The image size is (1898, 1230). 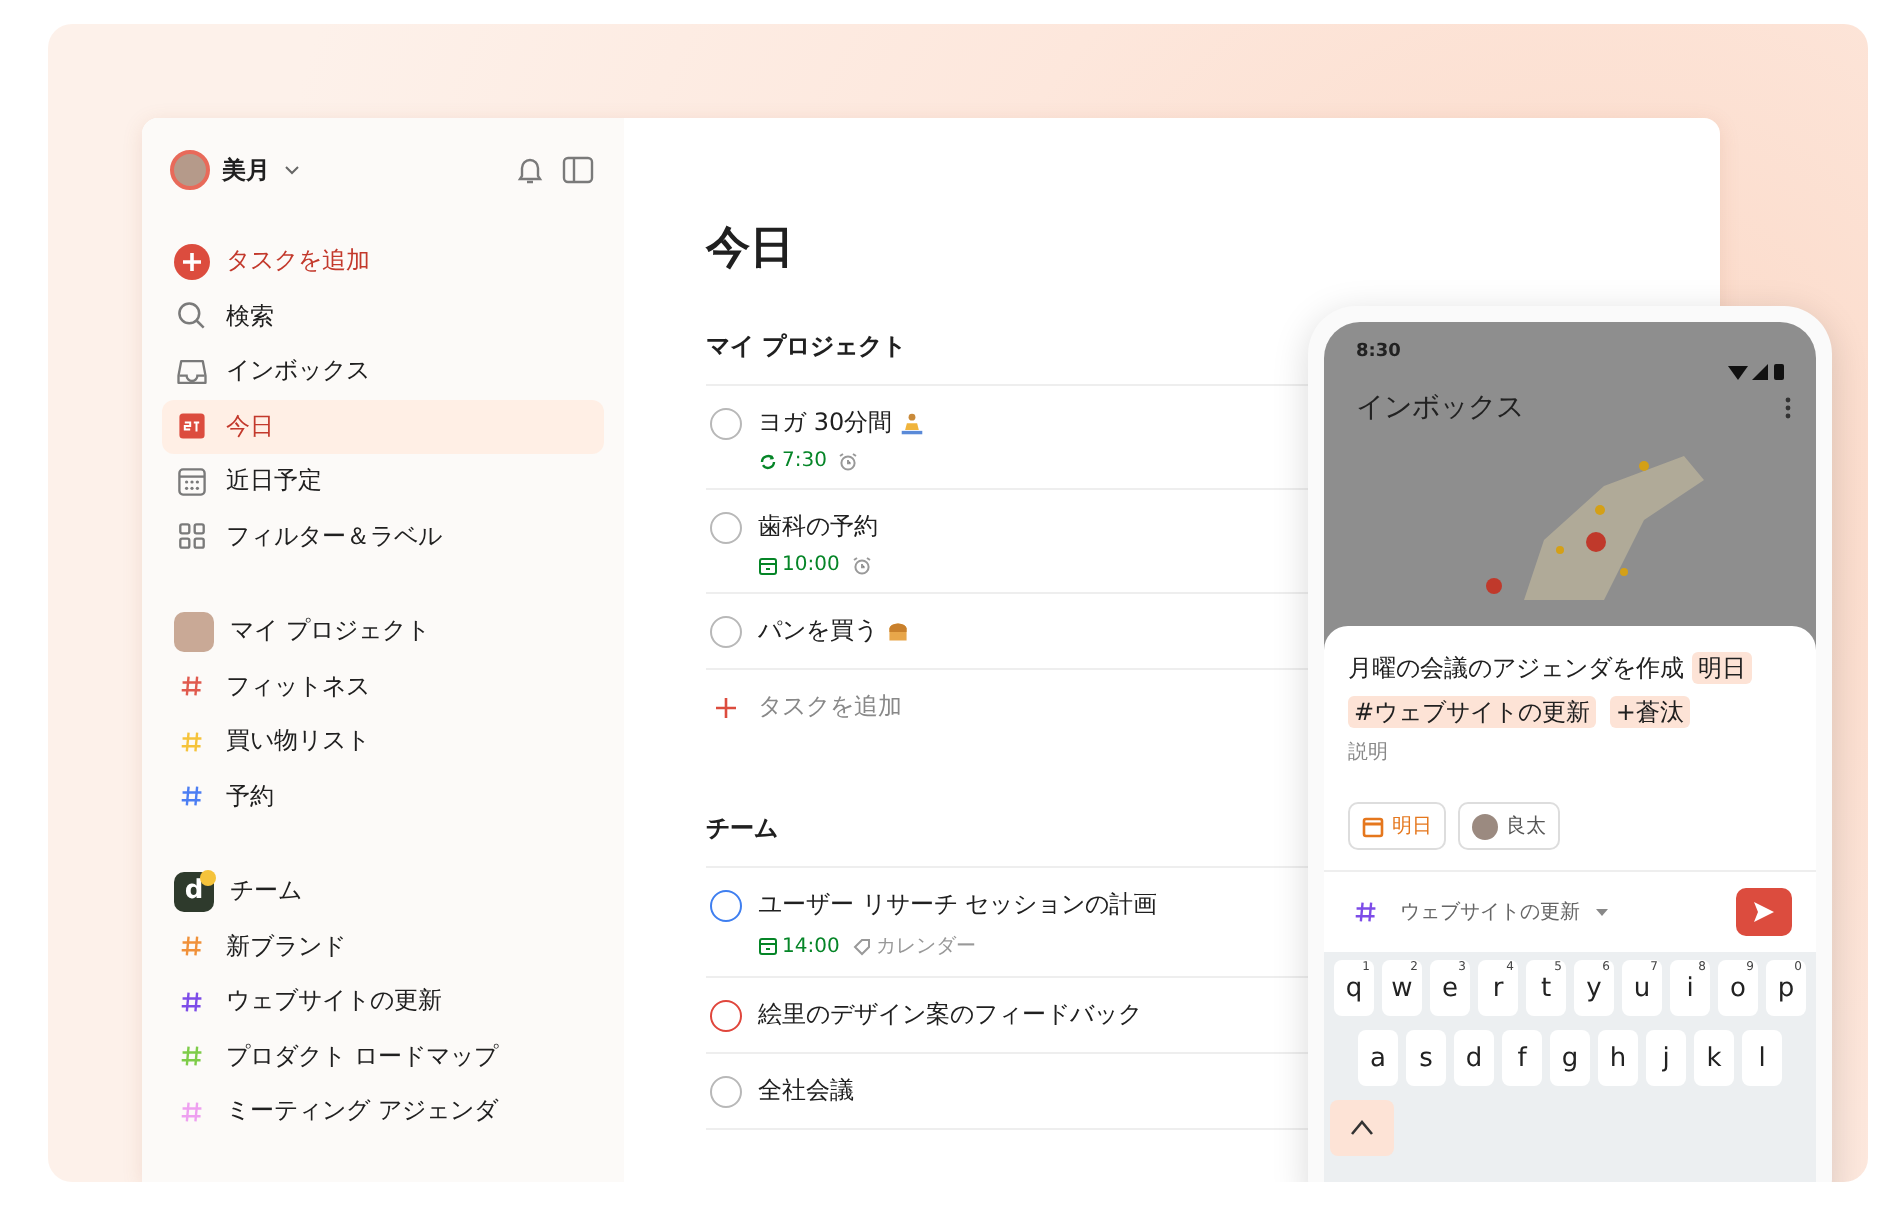 I want to click on sidebar-item: タスクを追加, so click(x=383, y=261).